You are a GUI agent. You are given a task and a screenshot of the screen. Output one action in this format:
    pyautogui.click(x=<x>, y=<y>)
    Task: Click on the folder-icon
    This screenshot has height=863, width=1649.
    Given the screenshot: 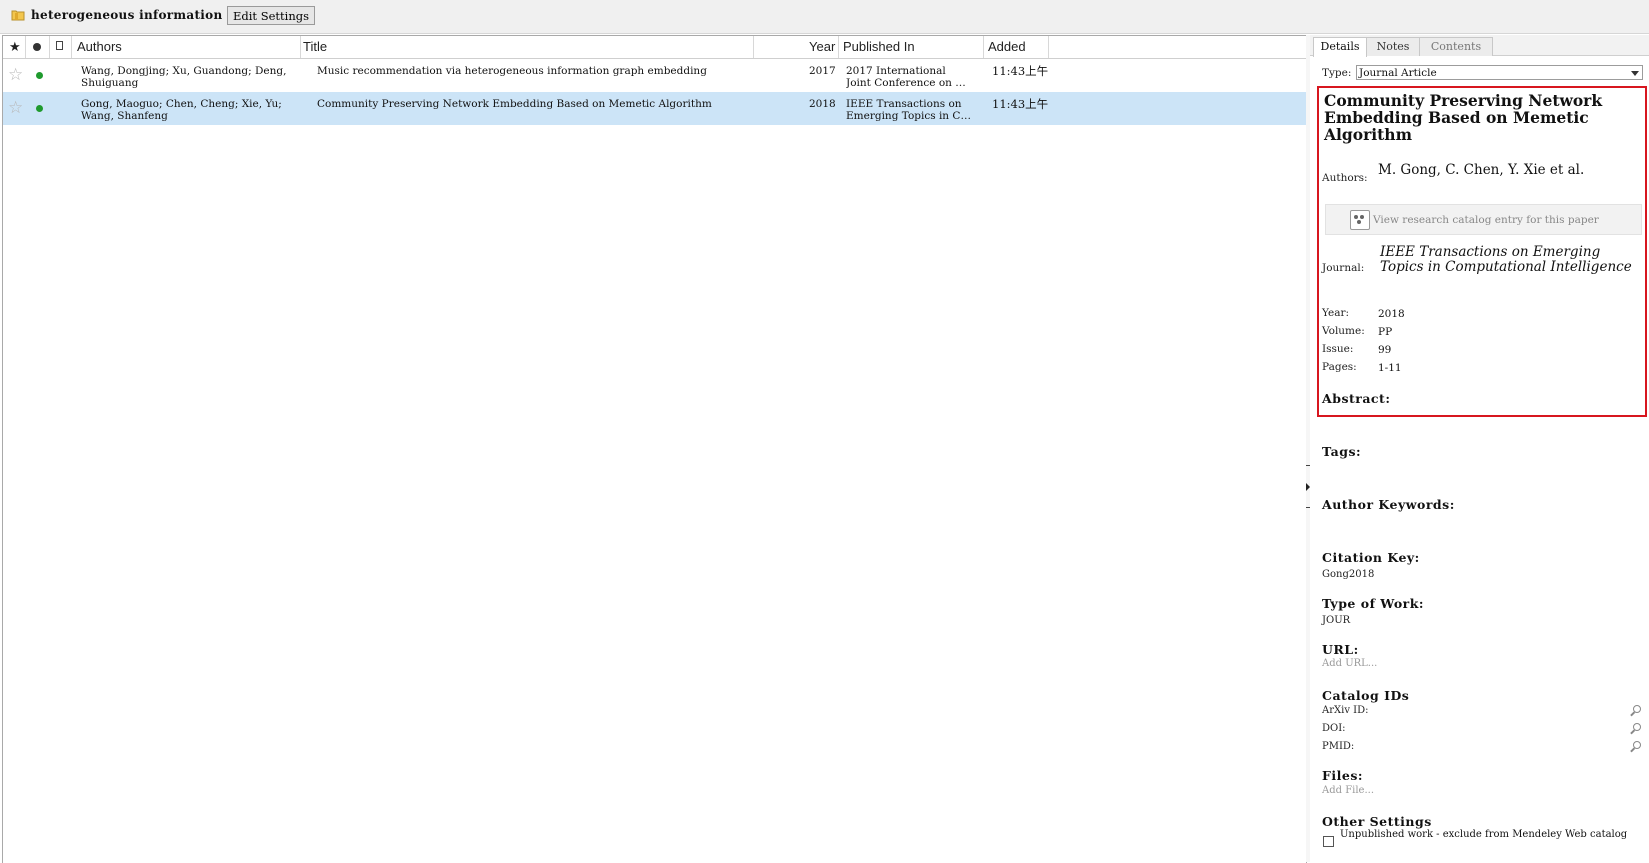 What is the action you would take?
    pyautogui.click(x=18, y=15)
    